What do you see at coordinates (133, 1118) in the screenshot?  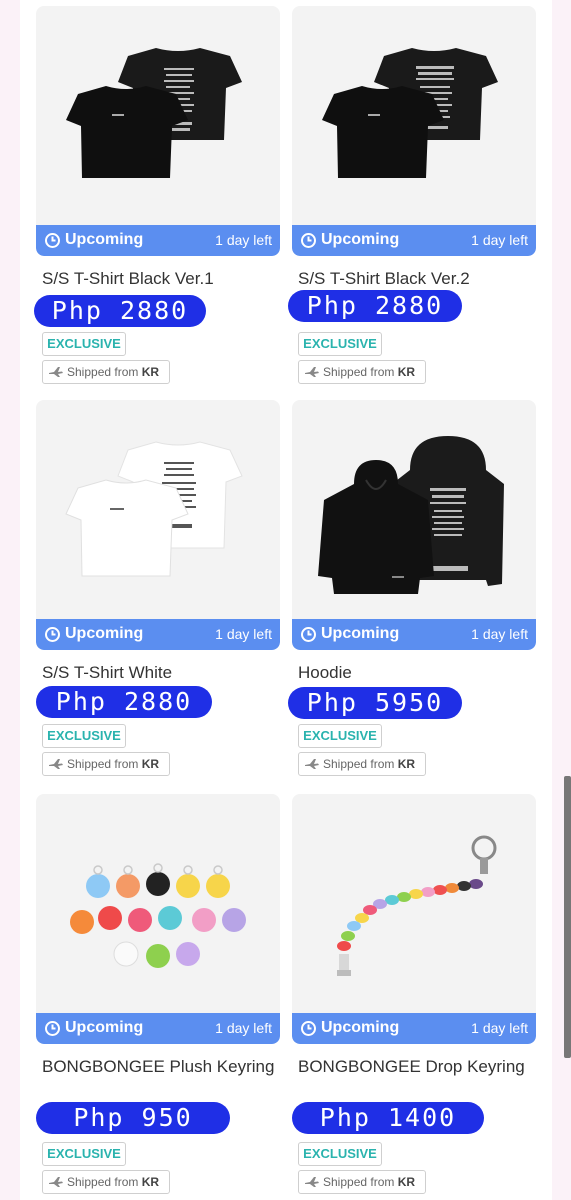 I see `price-tag: Php 950` at bounding box center [133, 1118].